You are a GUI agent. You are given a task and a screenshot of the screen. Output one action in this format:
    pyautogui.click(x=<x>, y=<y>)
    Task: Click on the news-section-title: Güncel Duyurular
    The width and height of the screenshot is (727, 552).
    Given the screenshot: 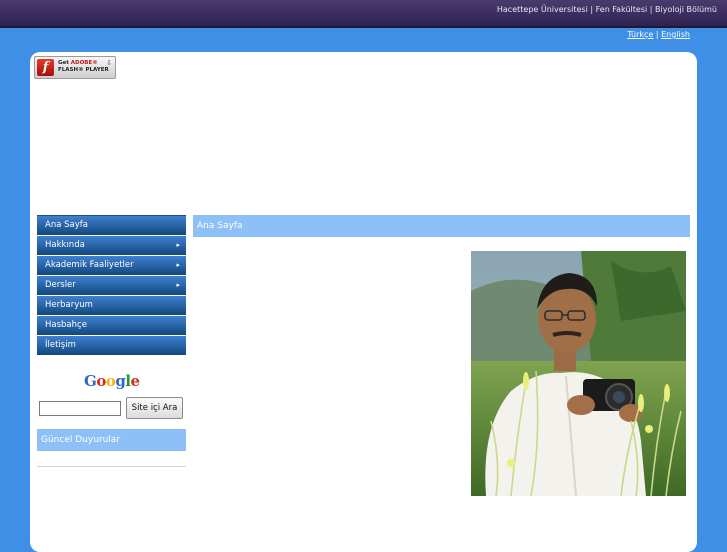 What is the action you would take?
    pyautogui.click(x=111, y=440)
    